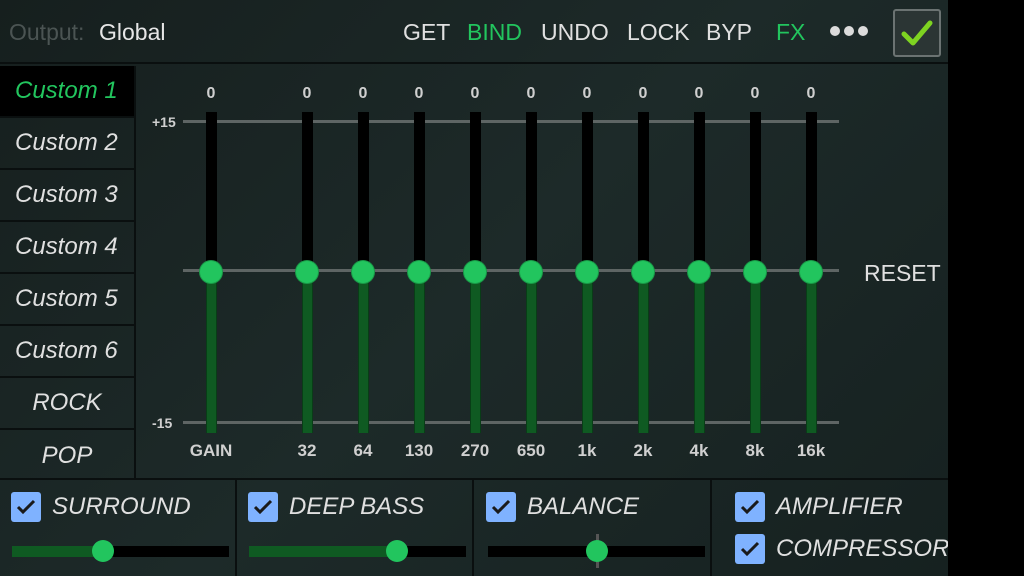  What do you see at coordinates (132, 32) in the screenshot?
I see `output-selector: Global` at bounding box center [132, 32].